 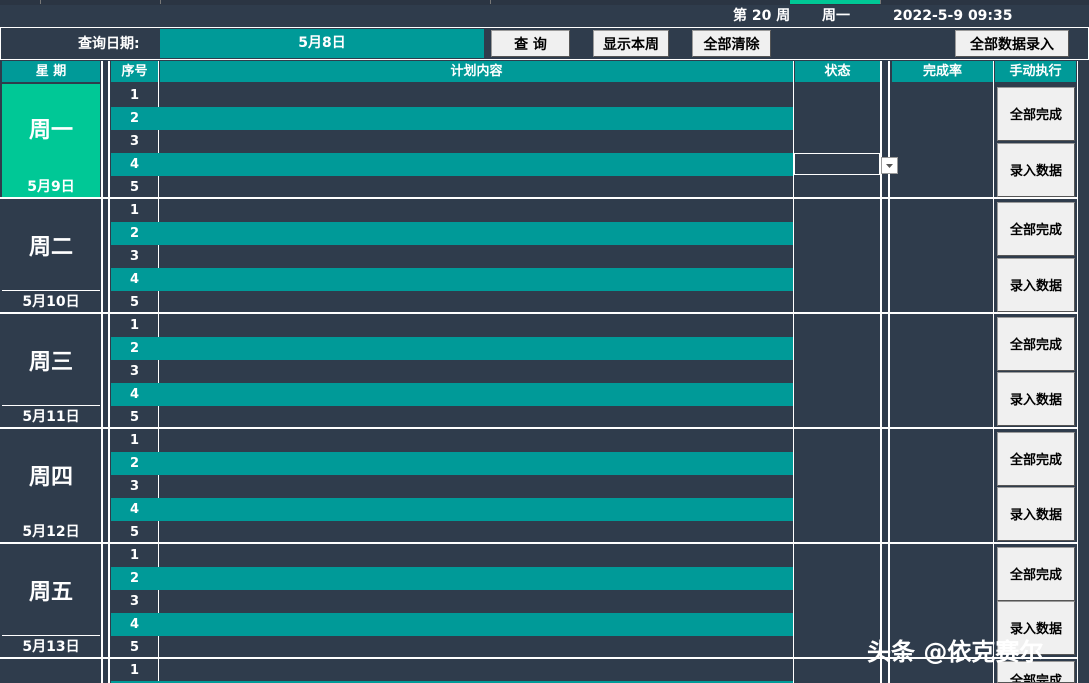 What do you see at coordinates (322, 43) in the screenshot?
I see `query-date-field: 5月8日` at bounding box center [322, 43].